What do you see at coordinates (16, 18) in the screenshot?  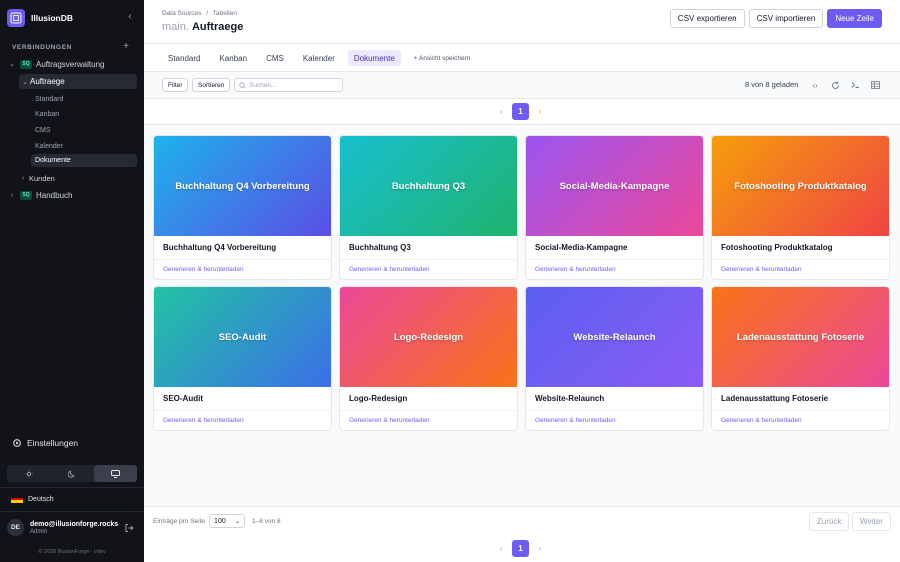 I see `app-logo-icon` at bounding box center [16, 18].